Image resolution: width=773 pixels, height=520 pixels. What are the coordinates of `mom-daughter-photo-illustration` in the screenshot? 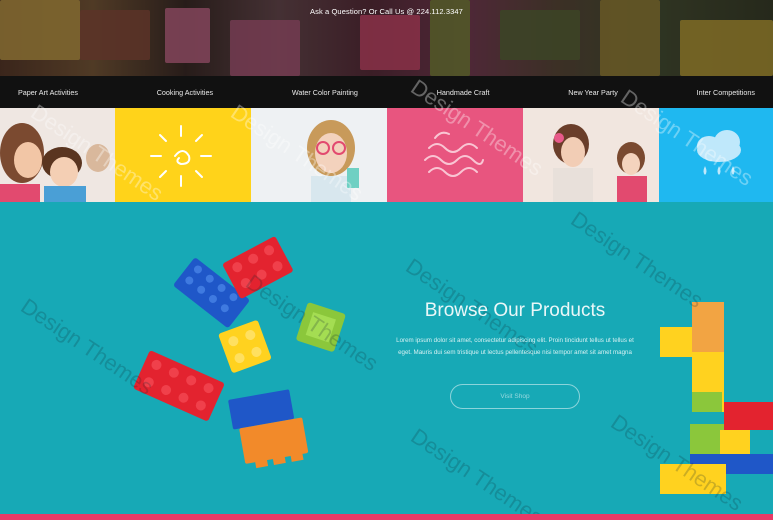 It's located at (591, 155).